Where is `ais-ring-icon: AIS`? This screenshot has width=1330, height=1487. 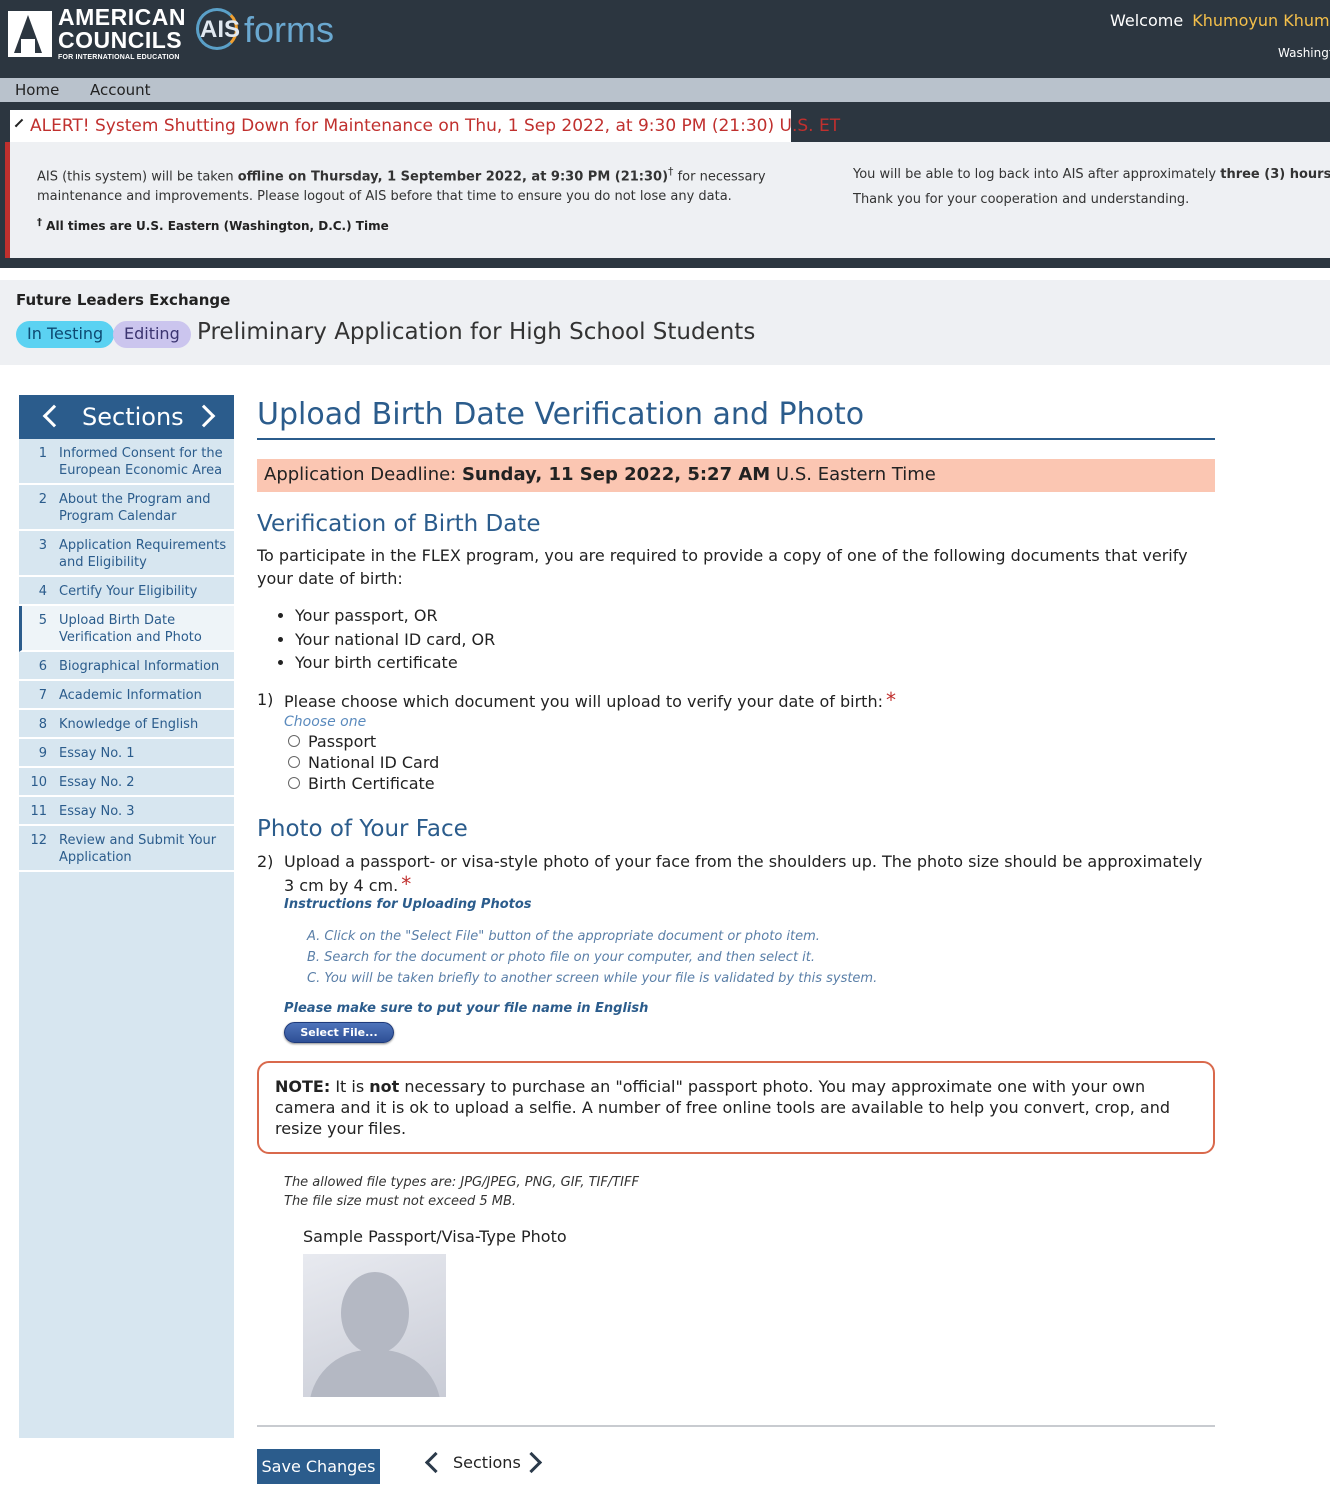 ais-ring-icon: AIS is located at coordinates (218, 30).